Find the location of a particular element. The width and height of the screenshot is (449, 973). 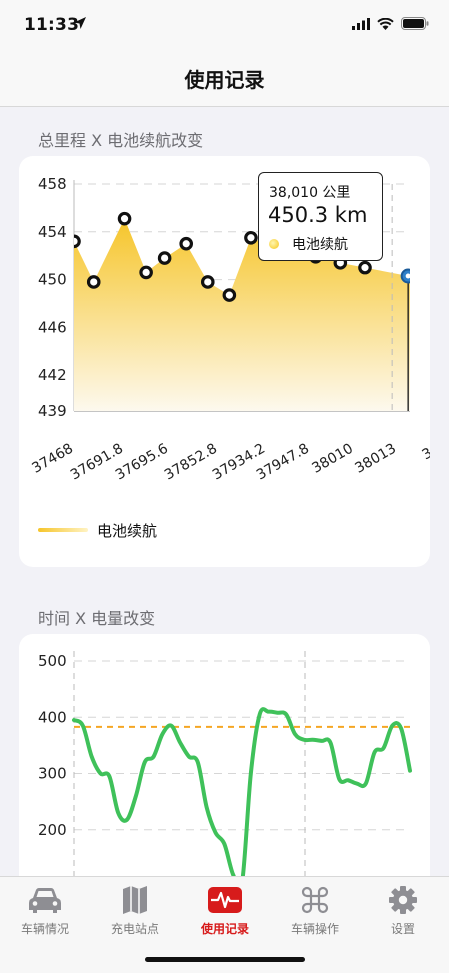

navigation-bar: 使用记录 is located at coordinates (224, 79).